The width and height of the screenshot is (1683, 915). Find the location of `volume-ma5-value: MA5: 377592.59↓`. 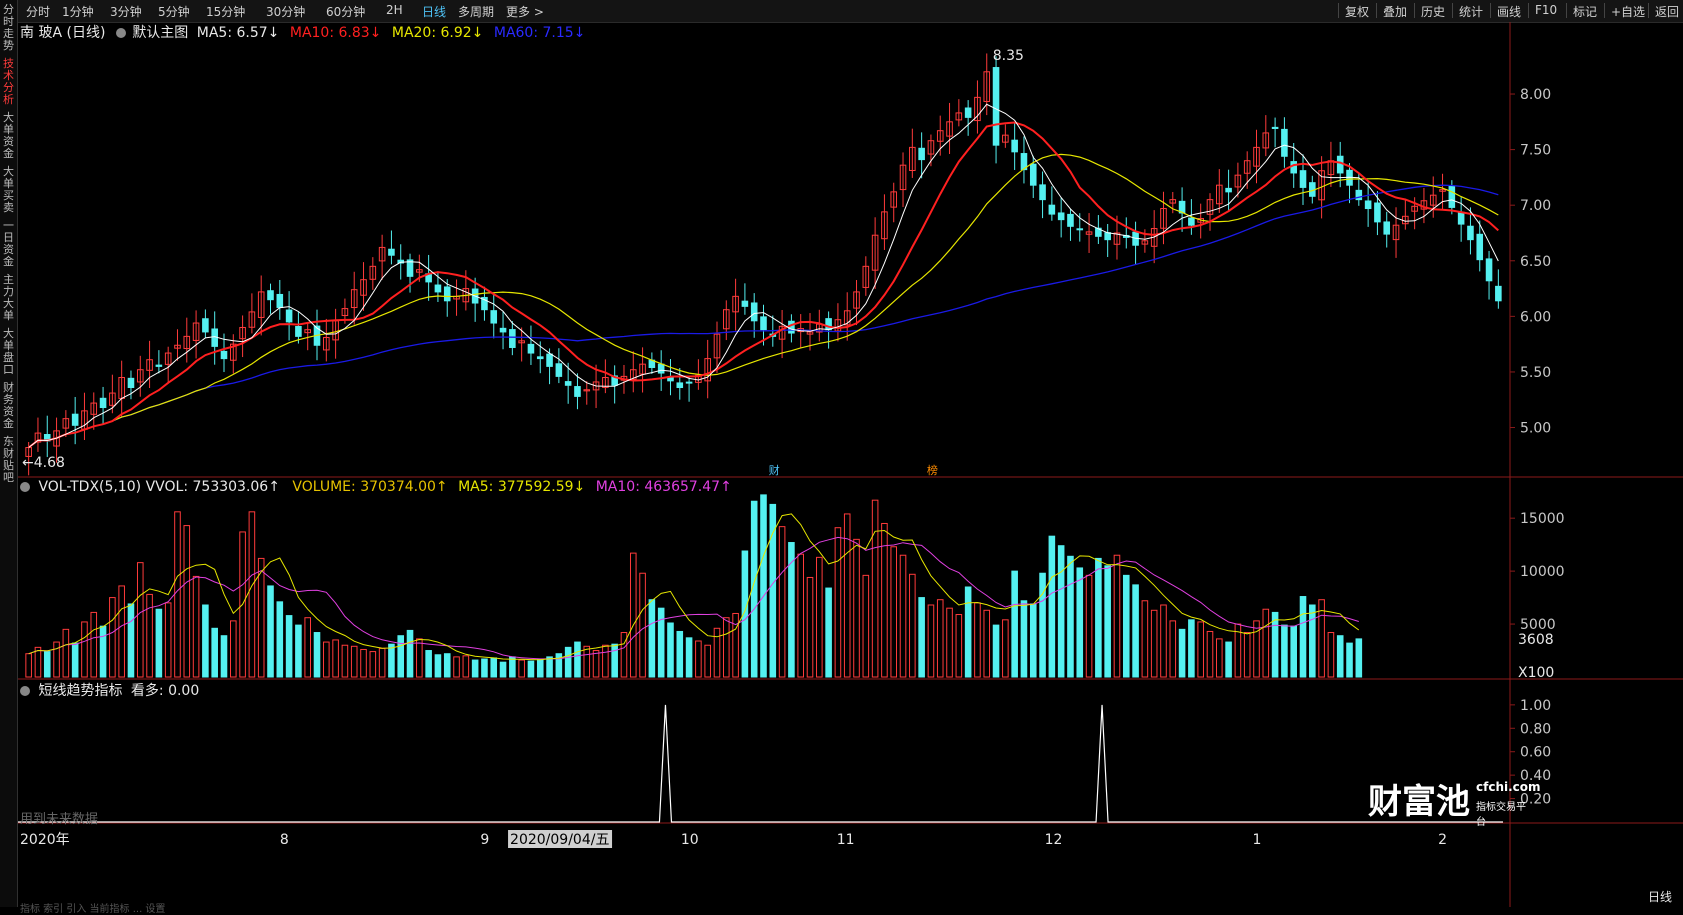

volume-ma5-value: MA5: 377592.59↓ is located at coordinates (522, 487).